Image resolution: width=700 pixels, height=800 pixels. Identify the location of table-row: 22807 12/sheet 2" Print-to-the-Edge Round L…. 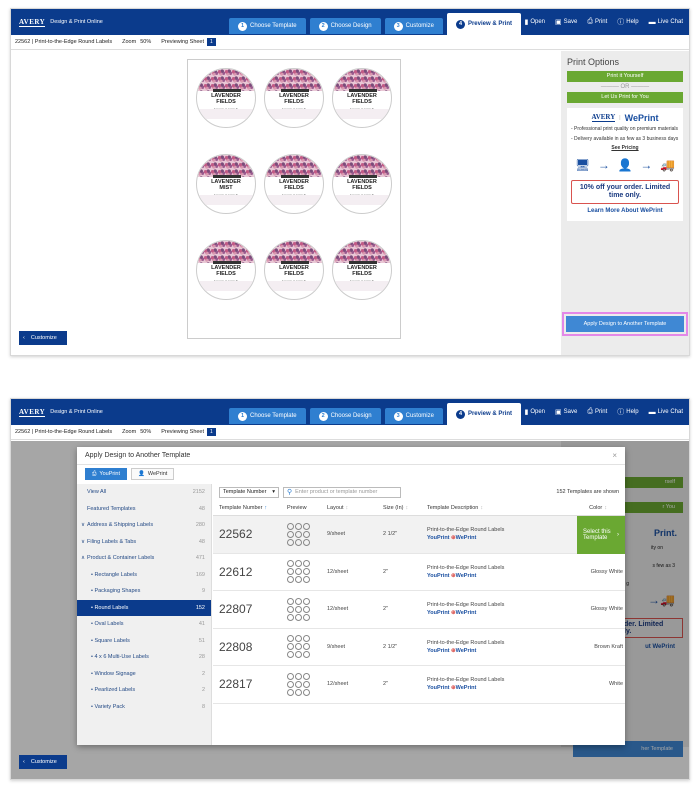
(419, 610).